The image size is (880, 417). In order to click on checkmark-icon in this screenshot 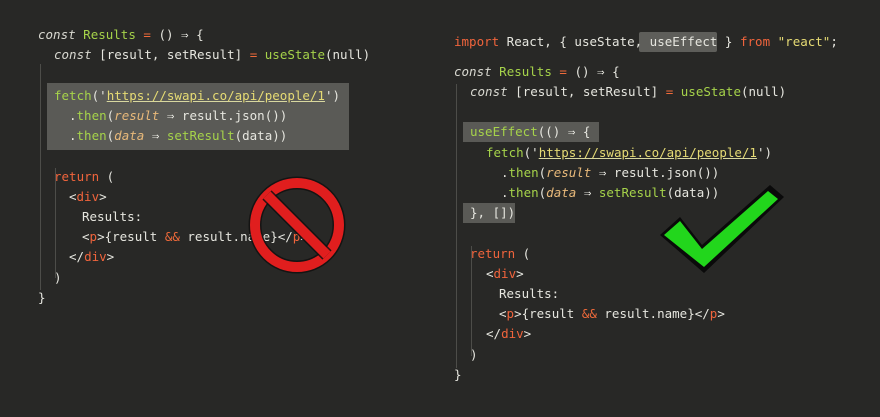, I will do `click(722, 229)`.